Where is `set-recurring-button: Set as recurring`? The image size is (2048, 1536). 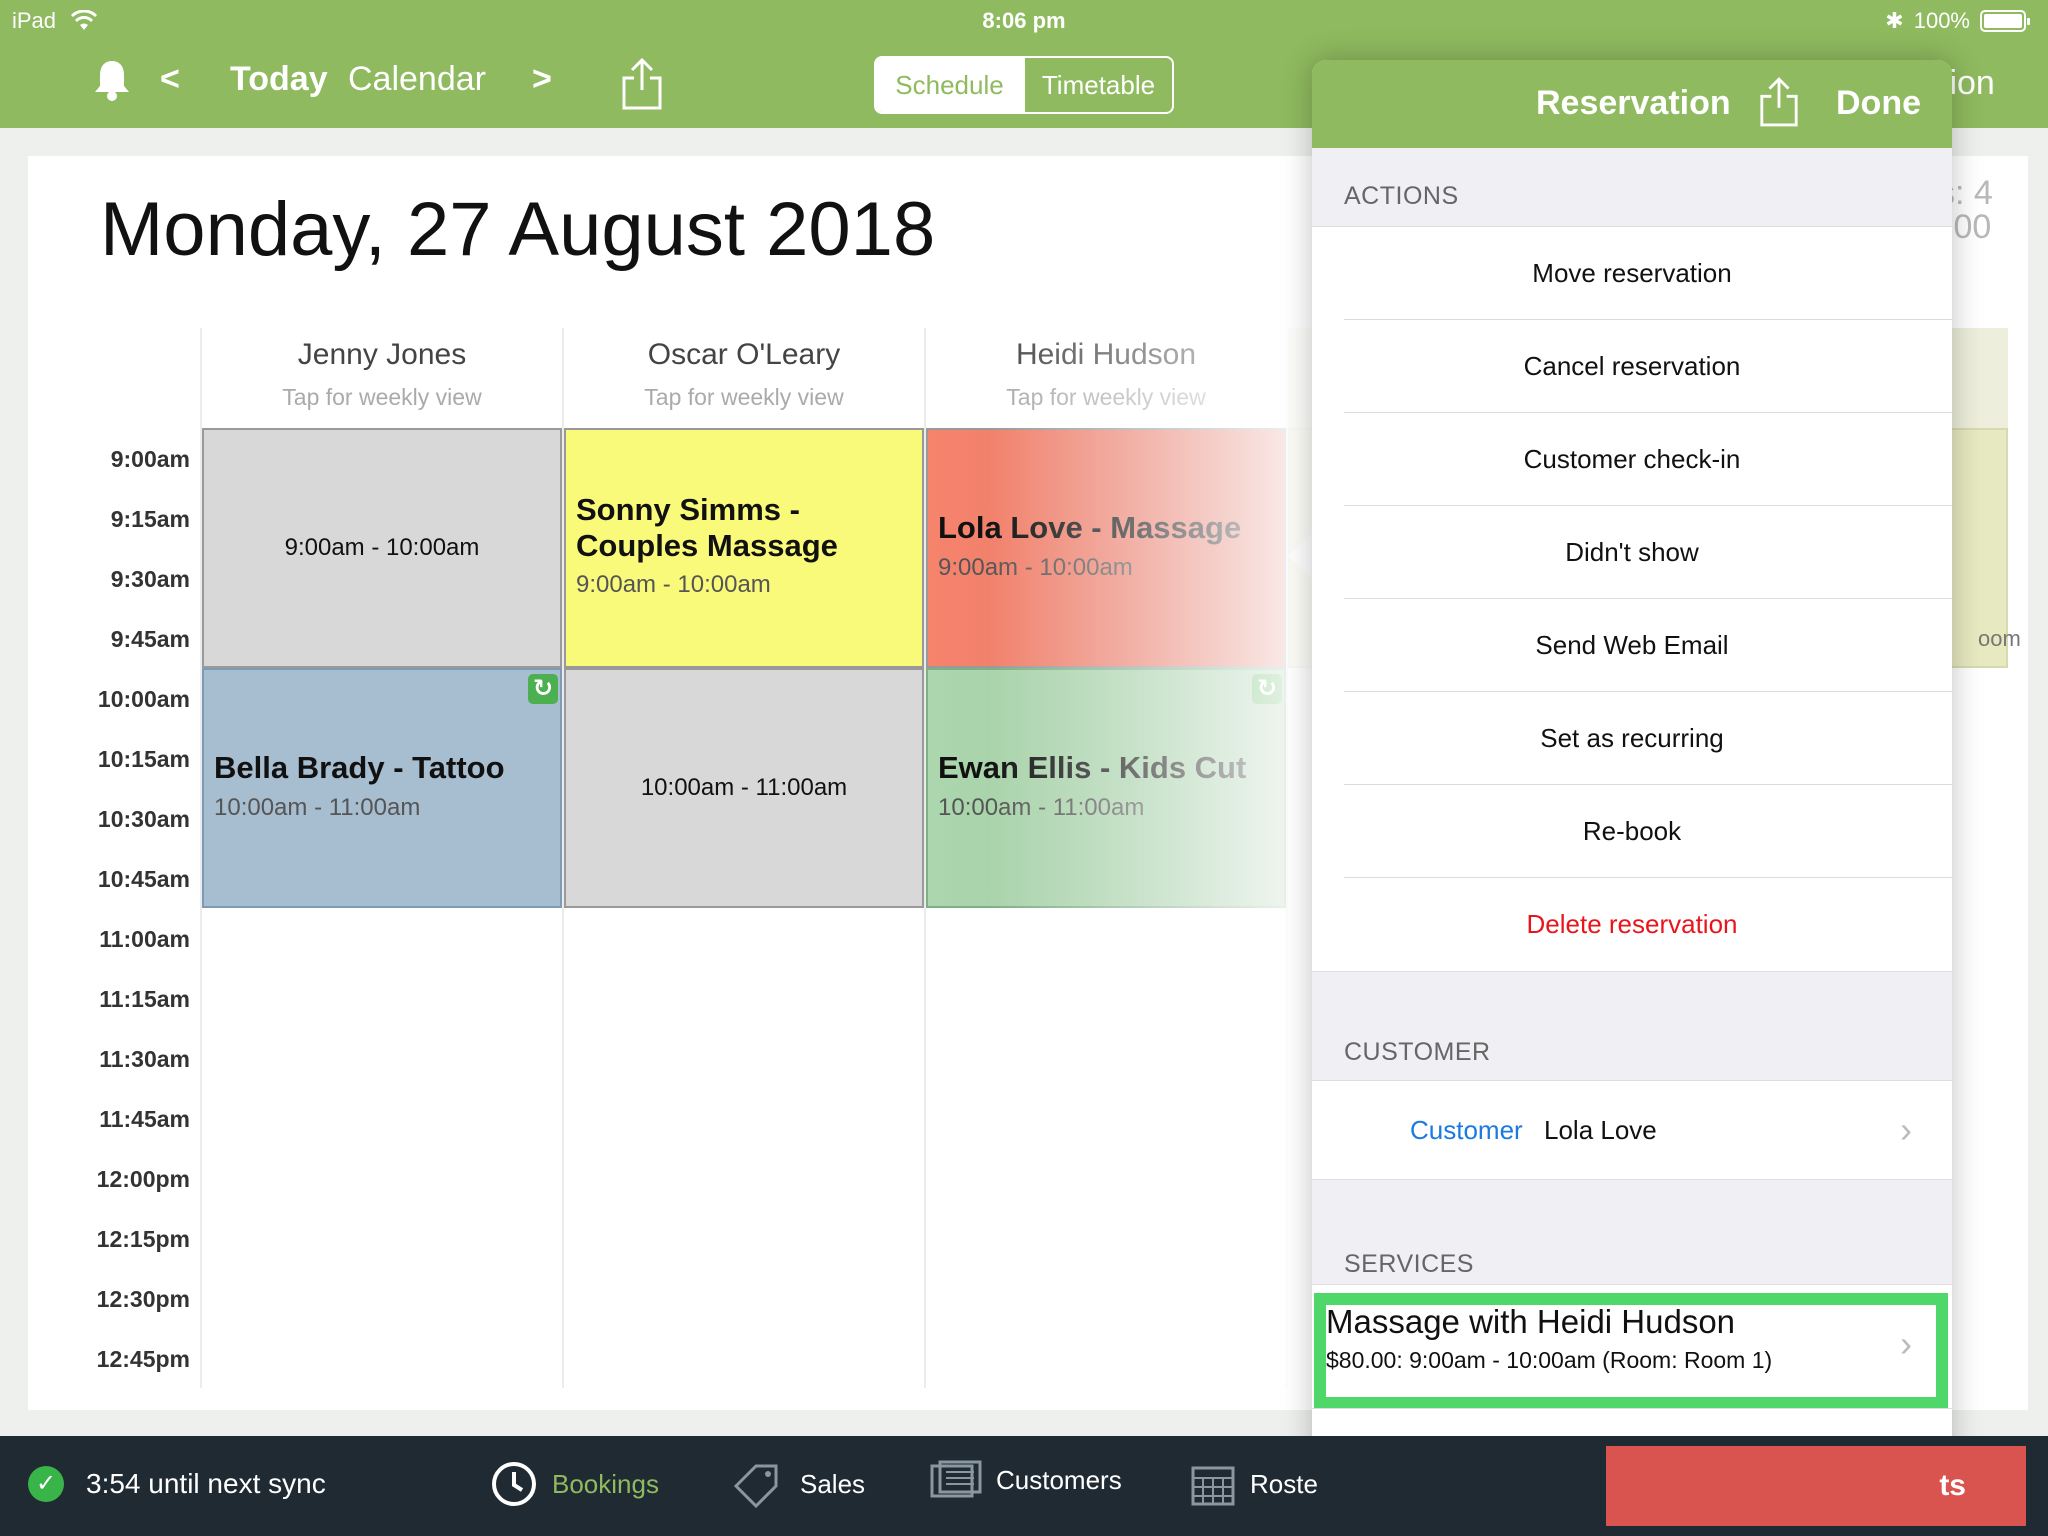 set-recurring-button: Set as recurring is located at coordinates (1632, 738).